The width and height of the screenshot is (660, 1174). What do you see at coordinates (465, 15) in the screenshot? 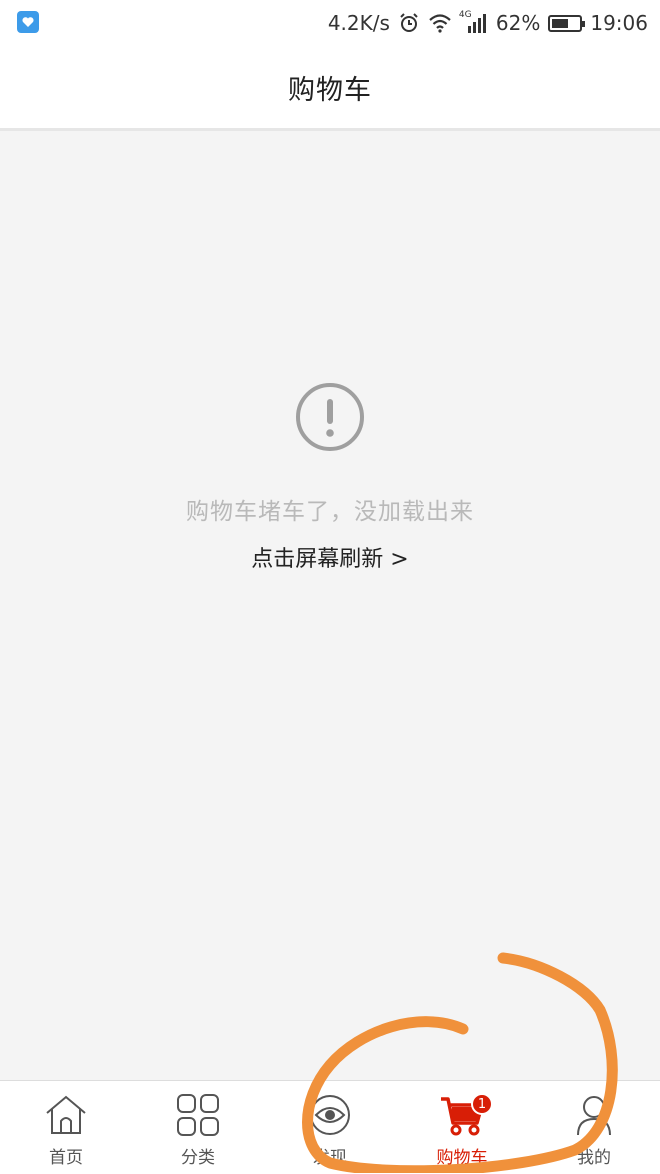
I see `network-type: 4G` at bounding box center [465, 15].